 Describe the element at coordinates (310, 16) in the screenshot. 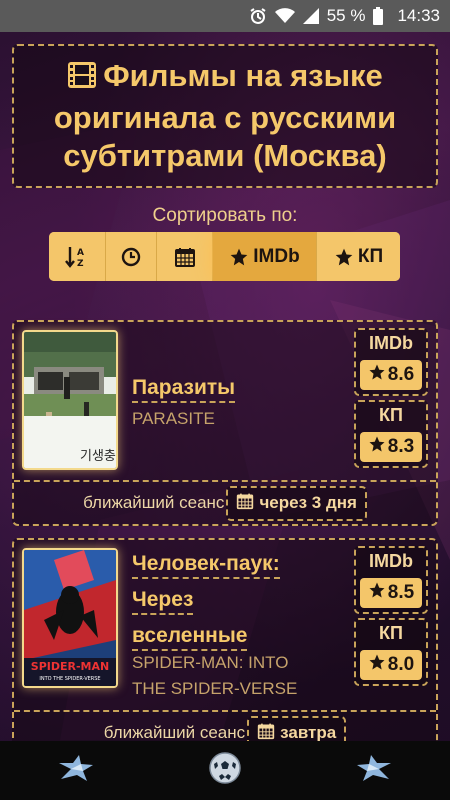

I see `signal-icon` at that location.